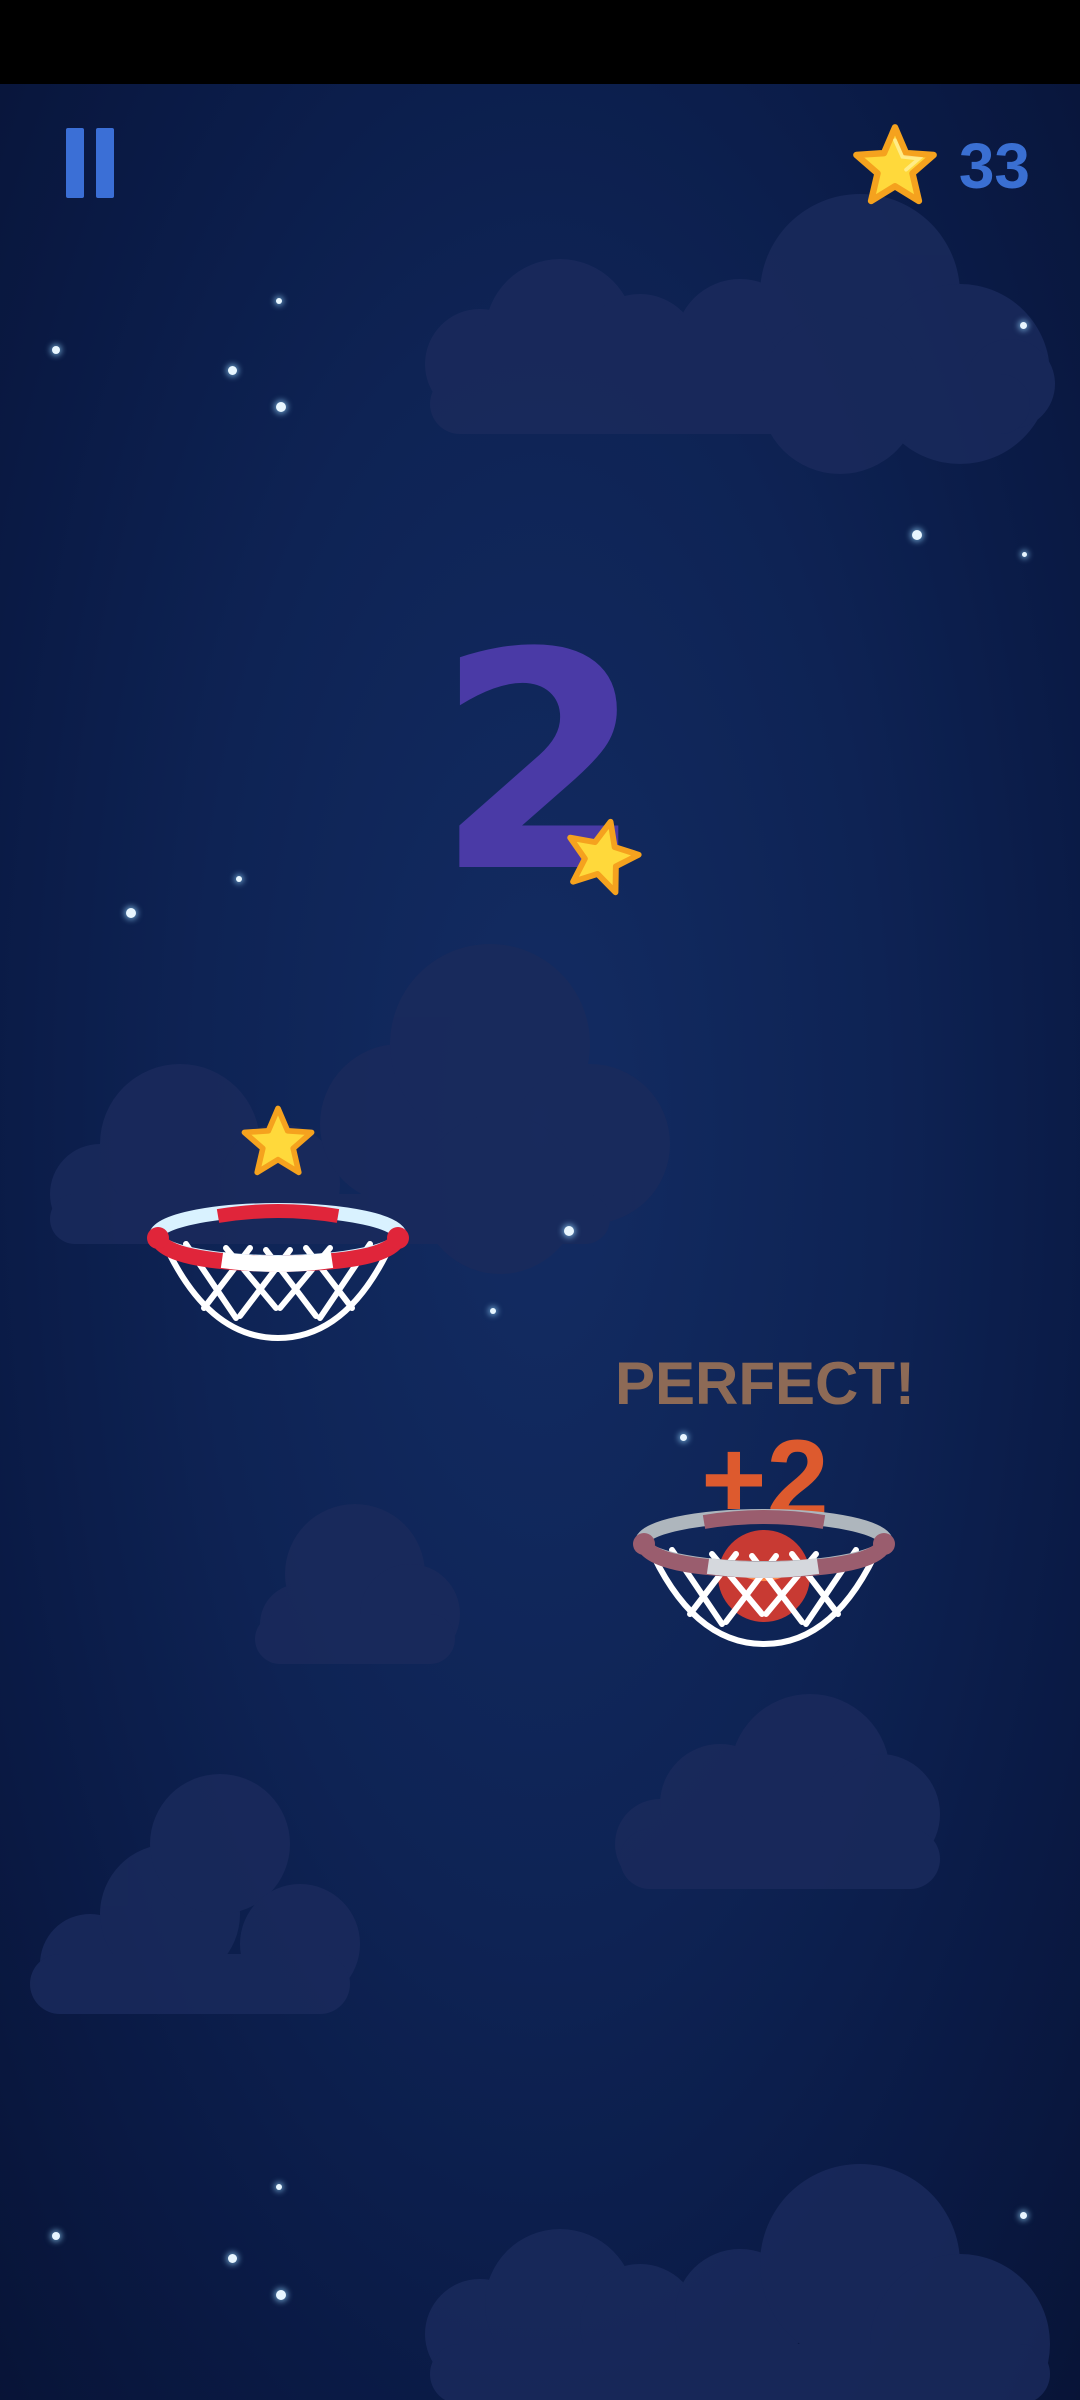 Image resolution: width=1080 pixels, height=2400 pixels. Describe the element at coordinates (278, 1142) in the screenshot. I see `collectible-star-icon` at that location.